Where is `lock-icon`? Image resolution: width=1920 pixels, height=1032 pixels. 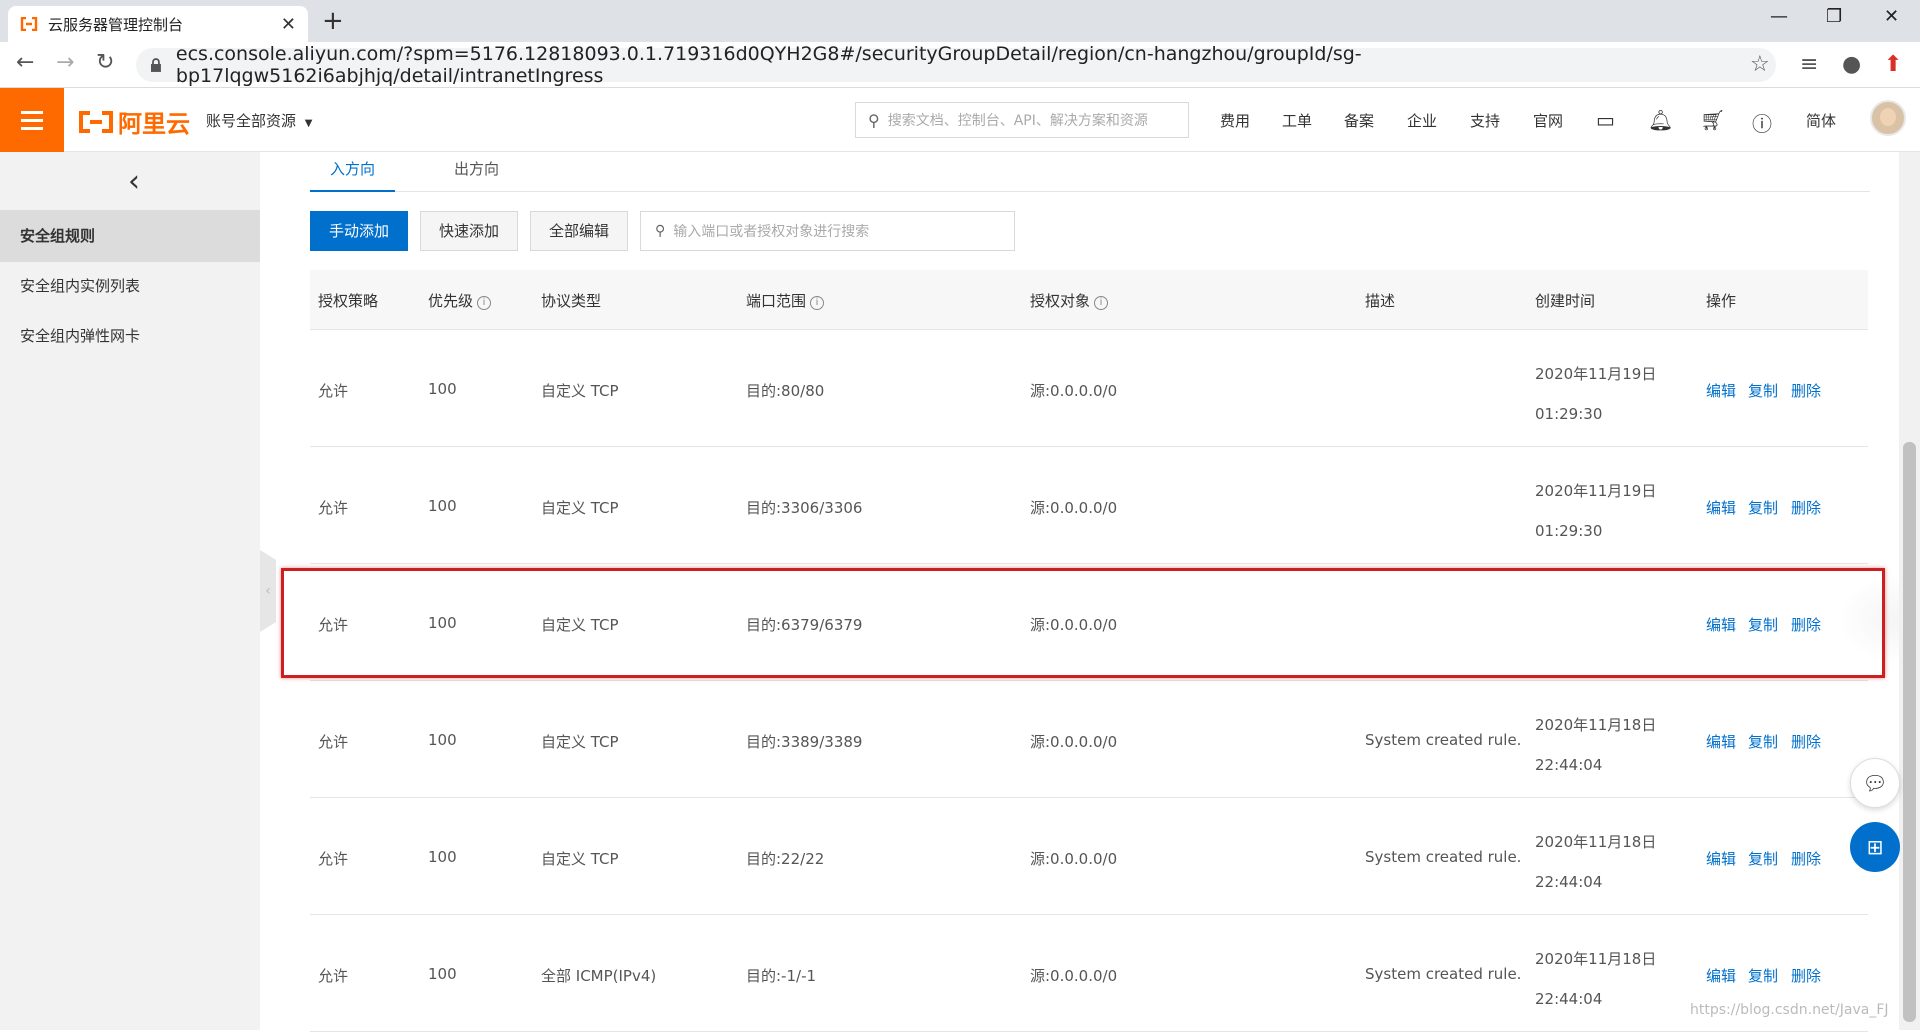
lock-icon is located at coordinates (155, 65).